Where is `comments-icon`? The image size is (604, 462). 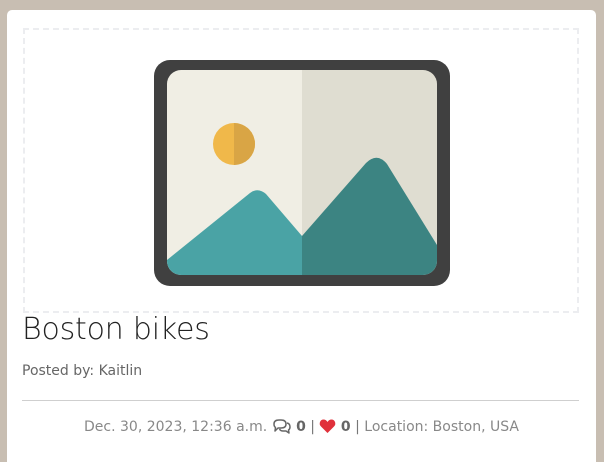
comments-icon is located at coordinates (282, 428).